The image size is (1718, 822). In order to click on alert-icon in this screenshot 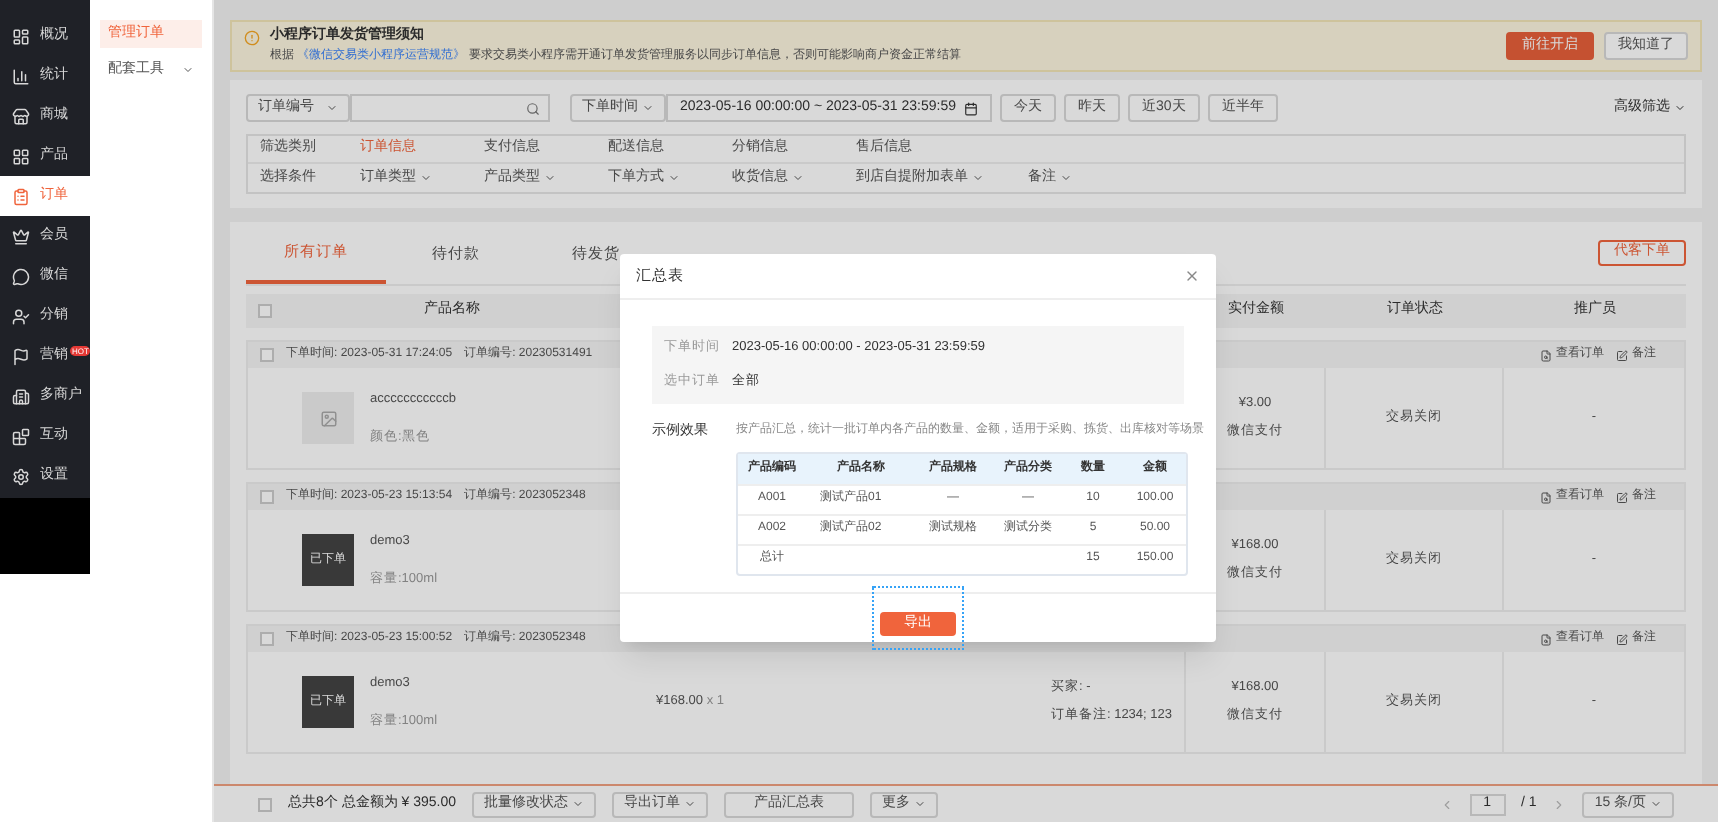, I will do `click(252, 38)`.